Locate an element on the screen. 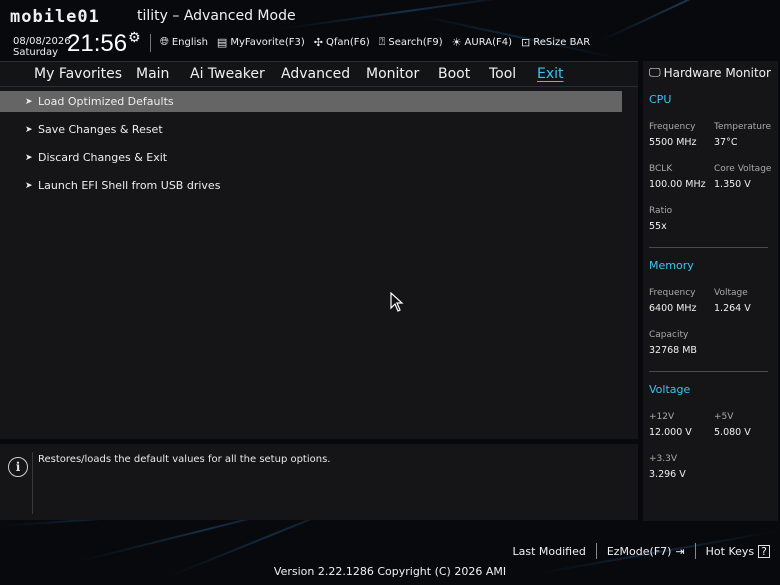  bclk-label: BCLK is located at coordinates (661, 169).